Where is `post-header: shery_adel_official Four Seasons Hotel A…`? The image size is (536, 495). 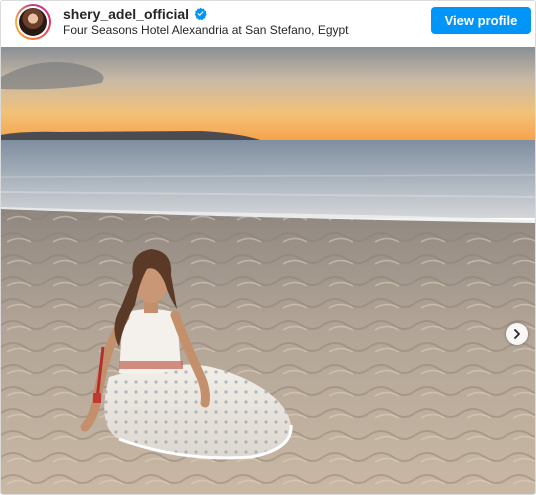 post-header: shery_adel_official Four Seasons Hotel A… is located at coordinates (268, 24).